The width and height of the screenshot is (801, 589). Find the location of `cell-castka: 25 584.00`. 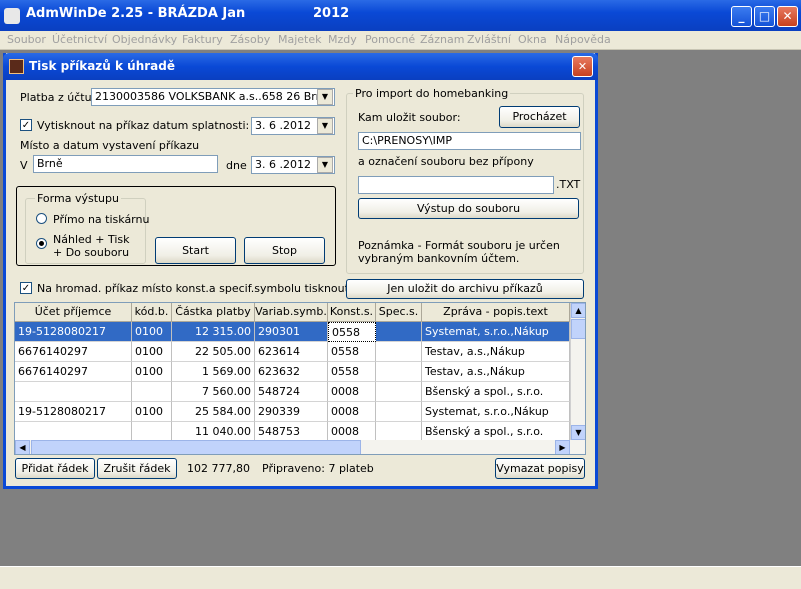

cell-castka: 25 584.00 is located at coordinates (213, 412).